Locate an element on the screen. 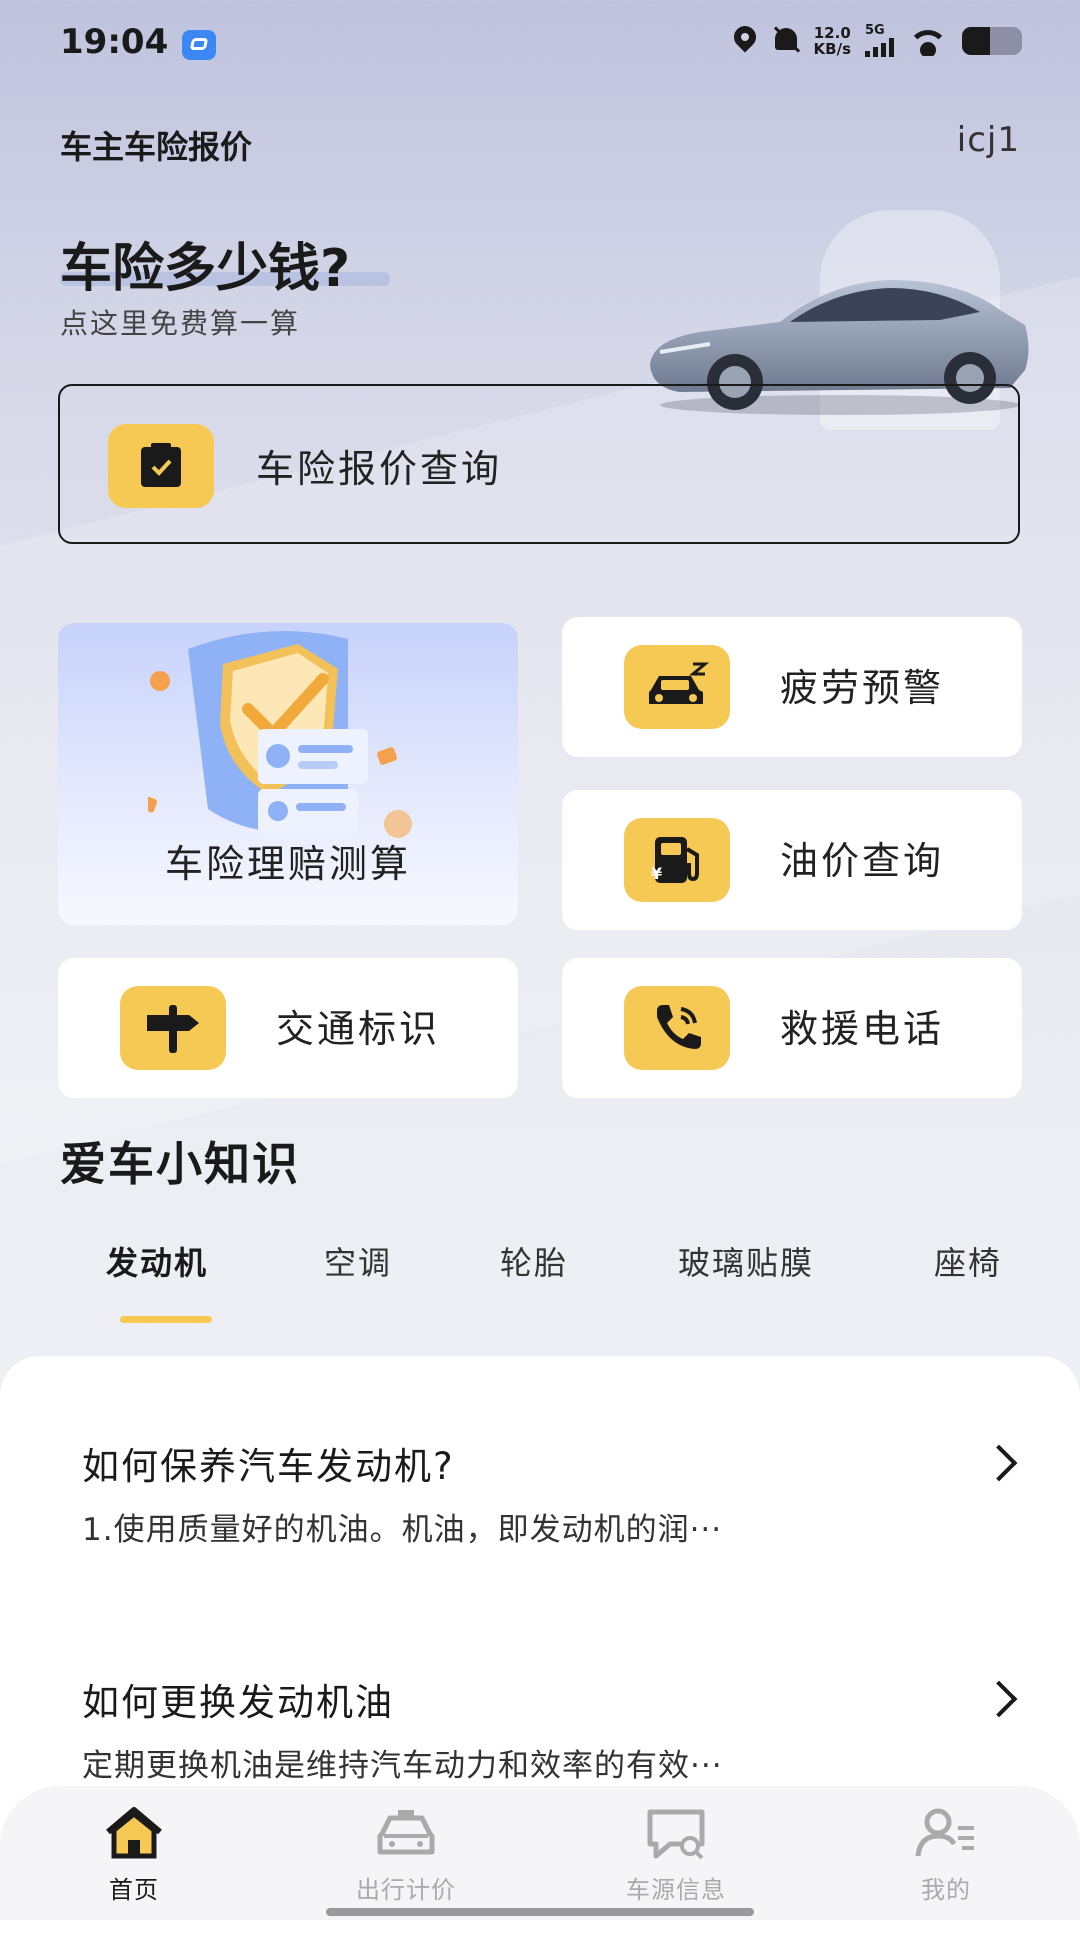  knowledge-section-title: 爱车小知识 is located at coordinates (180, 1164).